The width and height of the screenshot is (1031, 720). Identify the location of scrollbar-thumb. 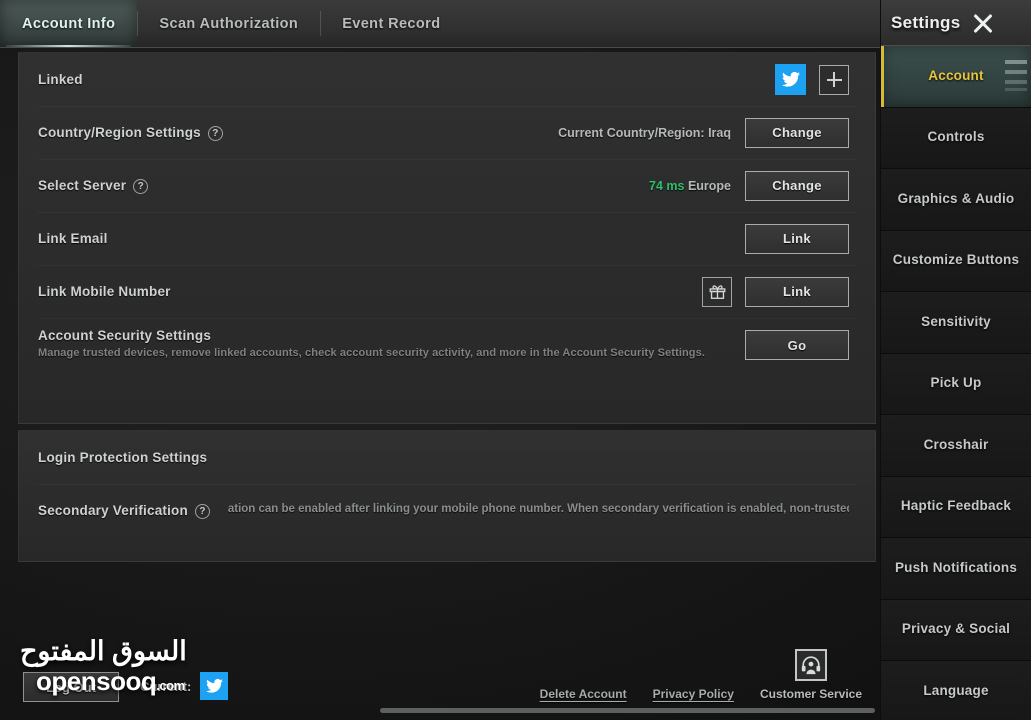
(627, 710).